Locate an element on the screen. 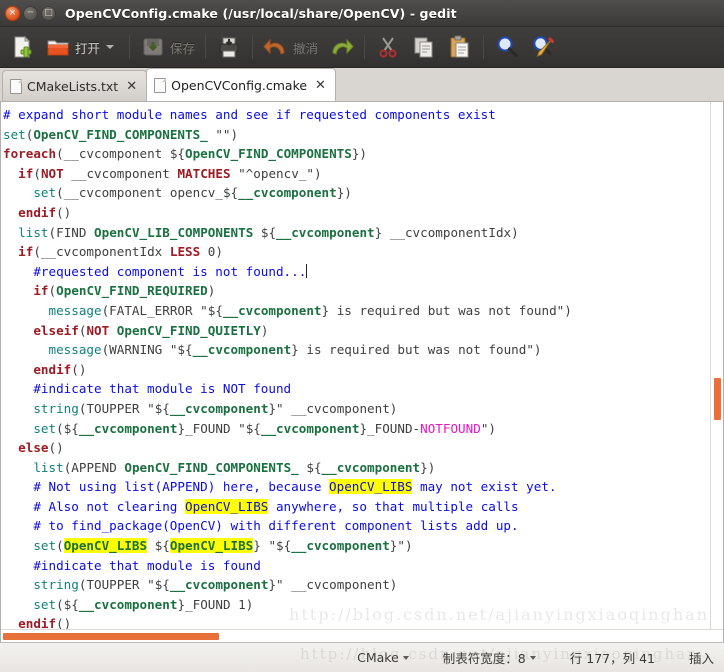 Image resolution: width=724 pixels, height=672 pixels. clipboard-icon is located at coordinates (460, 47).